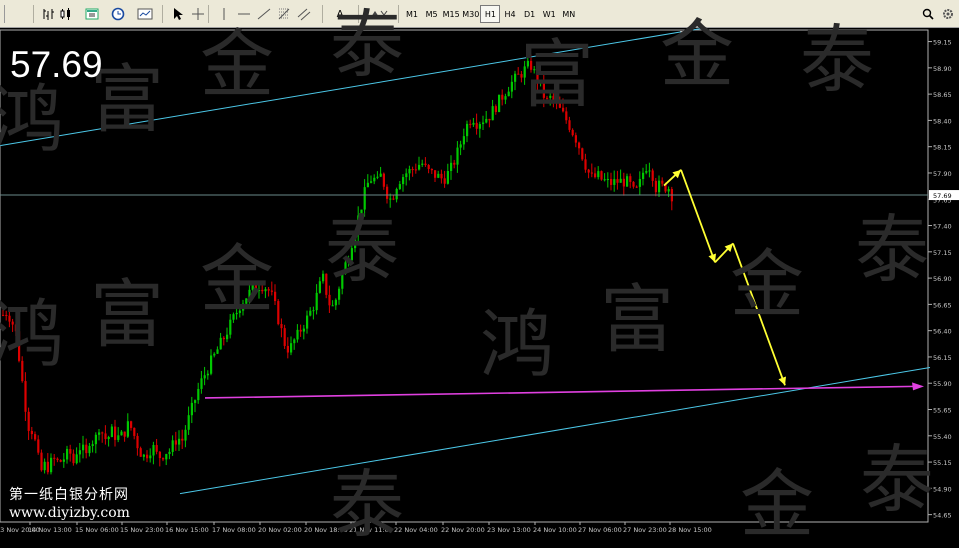 This screenshot has width=959, height=548. I want to click on timeframe-d1: D1, so click(530, 14).